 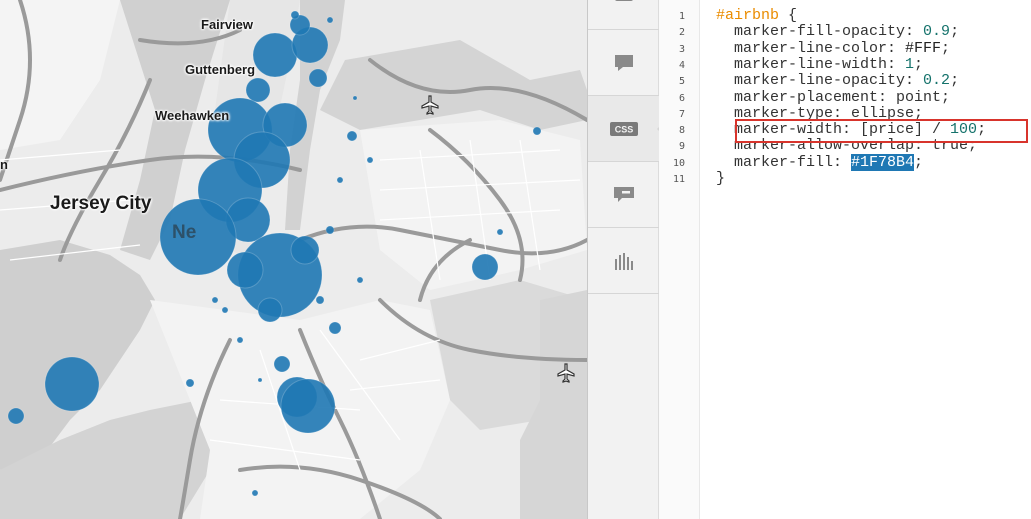 I want to click on map-label-jersey-city: Jersey City, so click(x=101, y=203).